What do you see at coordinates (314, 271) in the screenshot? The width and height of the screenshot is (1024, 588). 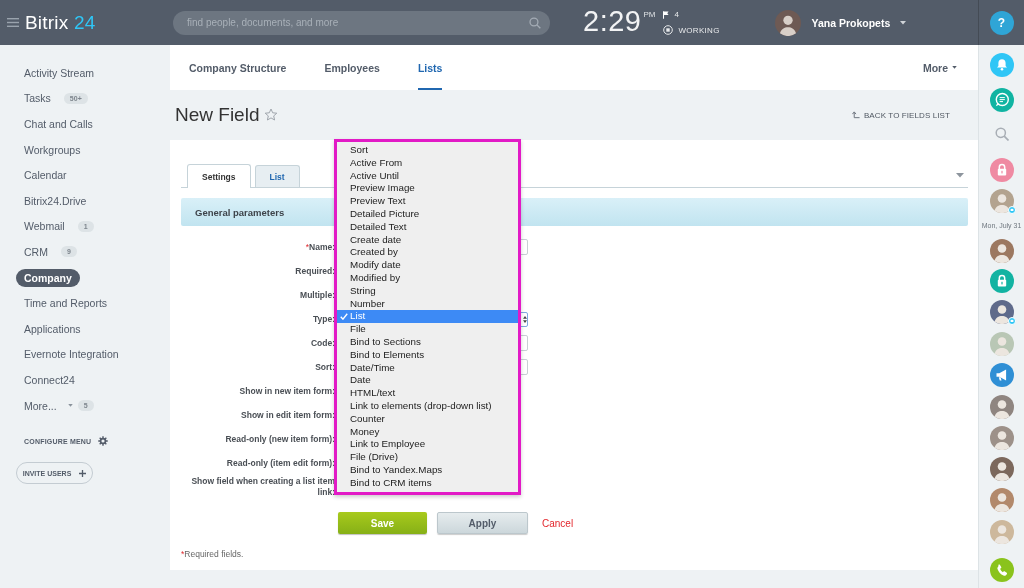 I see `field-label: Required:` at bounding box center [314, 271].